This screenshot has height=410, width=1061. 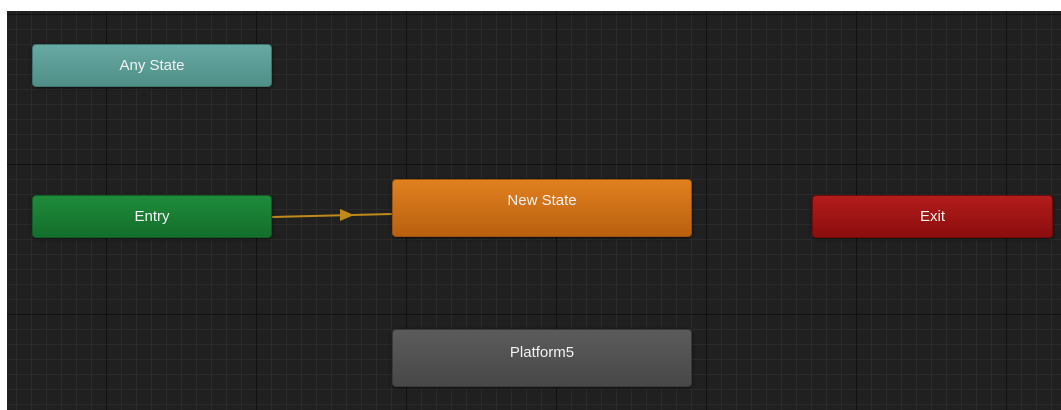 I want to click on new-state-label: New State, so click(x=542, y=200).